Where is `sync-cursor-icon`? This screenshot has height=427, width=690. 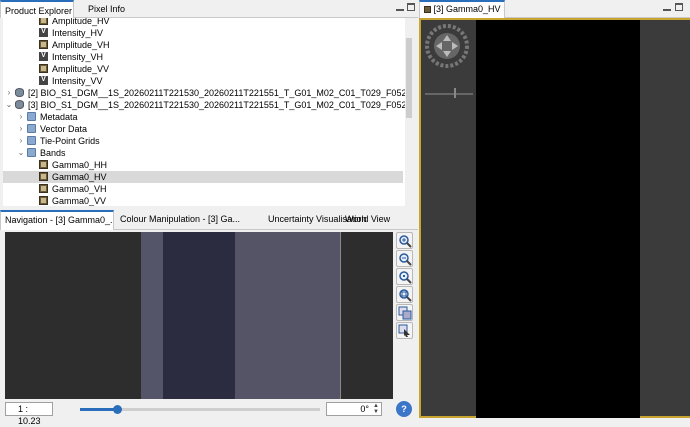 sync-cursor-icon is located at coordinates (404, 330).